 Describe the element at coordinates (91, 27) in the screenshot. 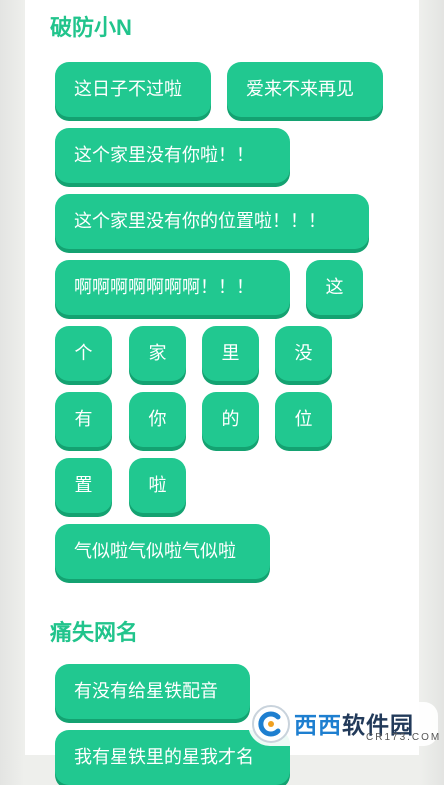

I see `section-title-pofang: 破防小N` at that location.